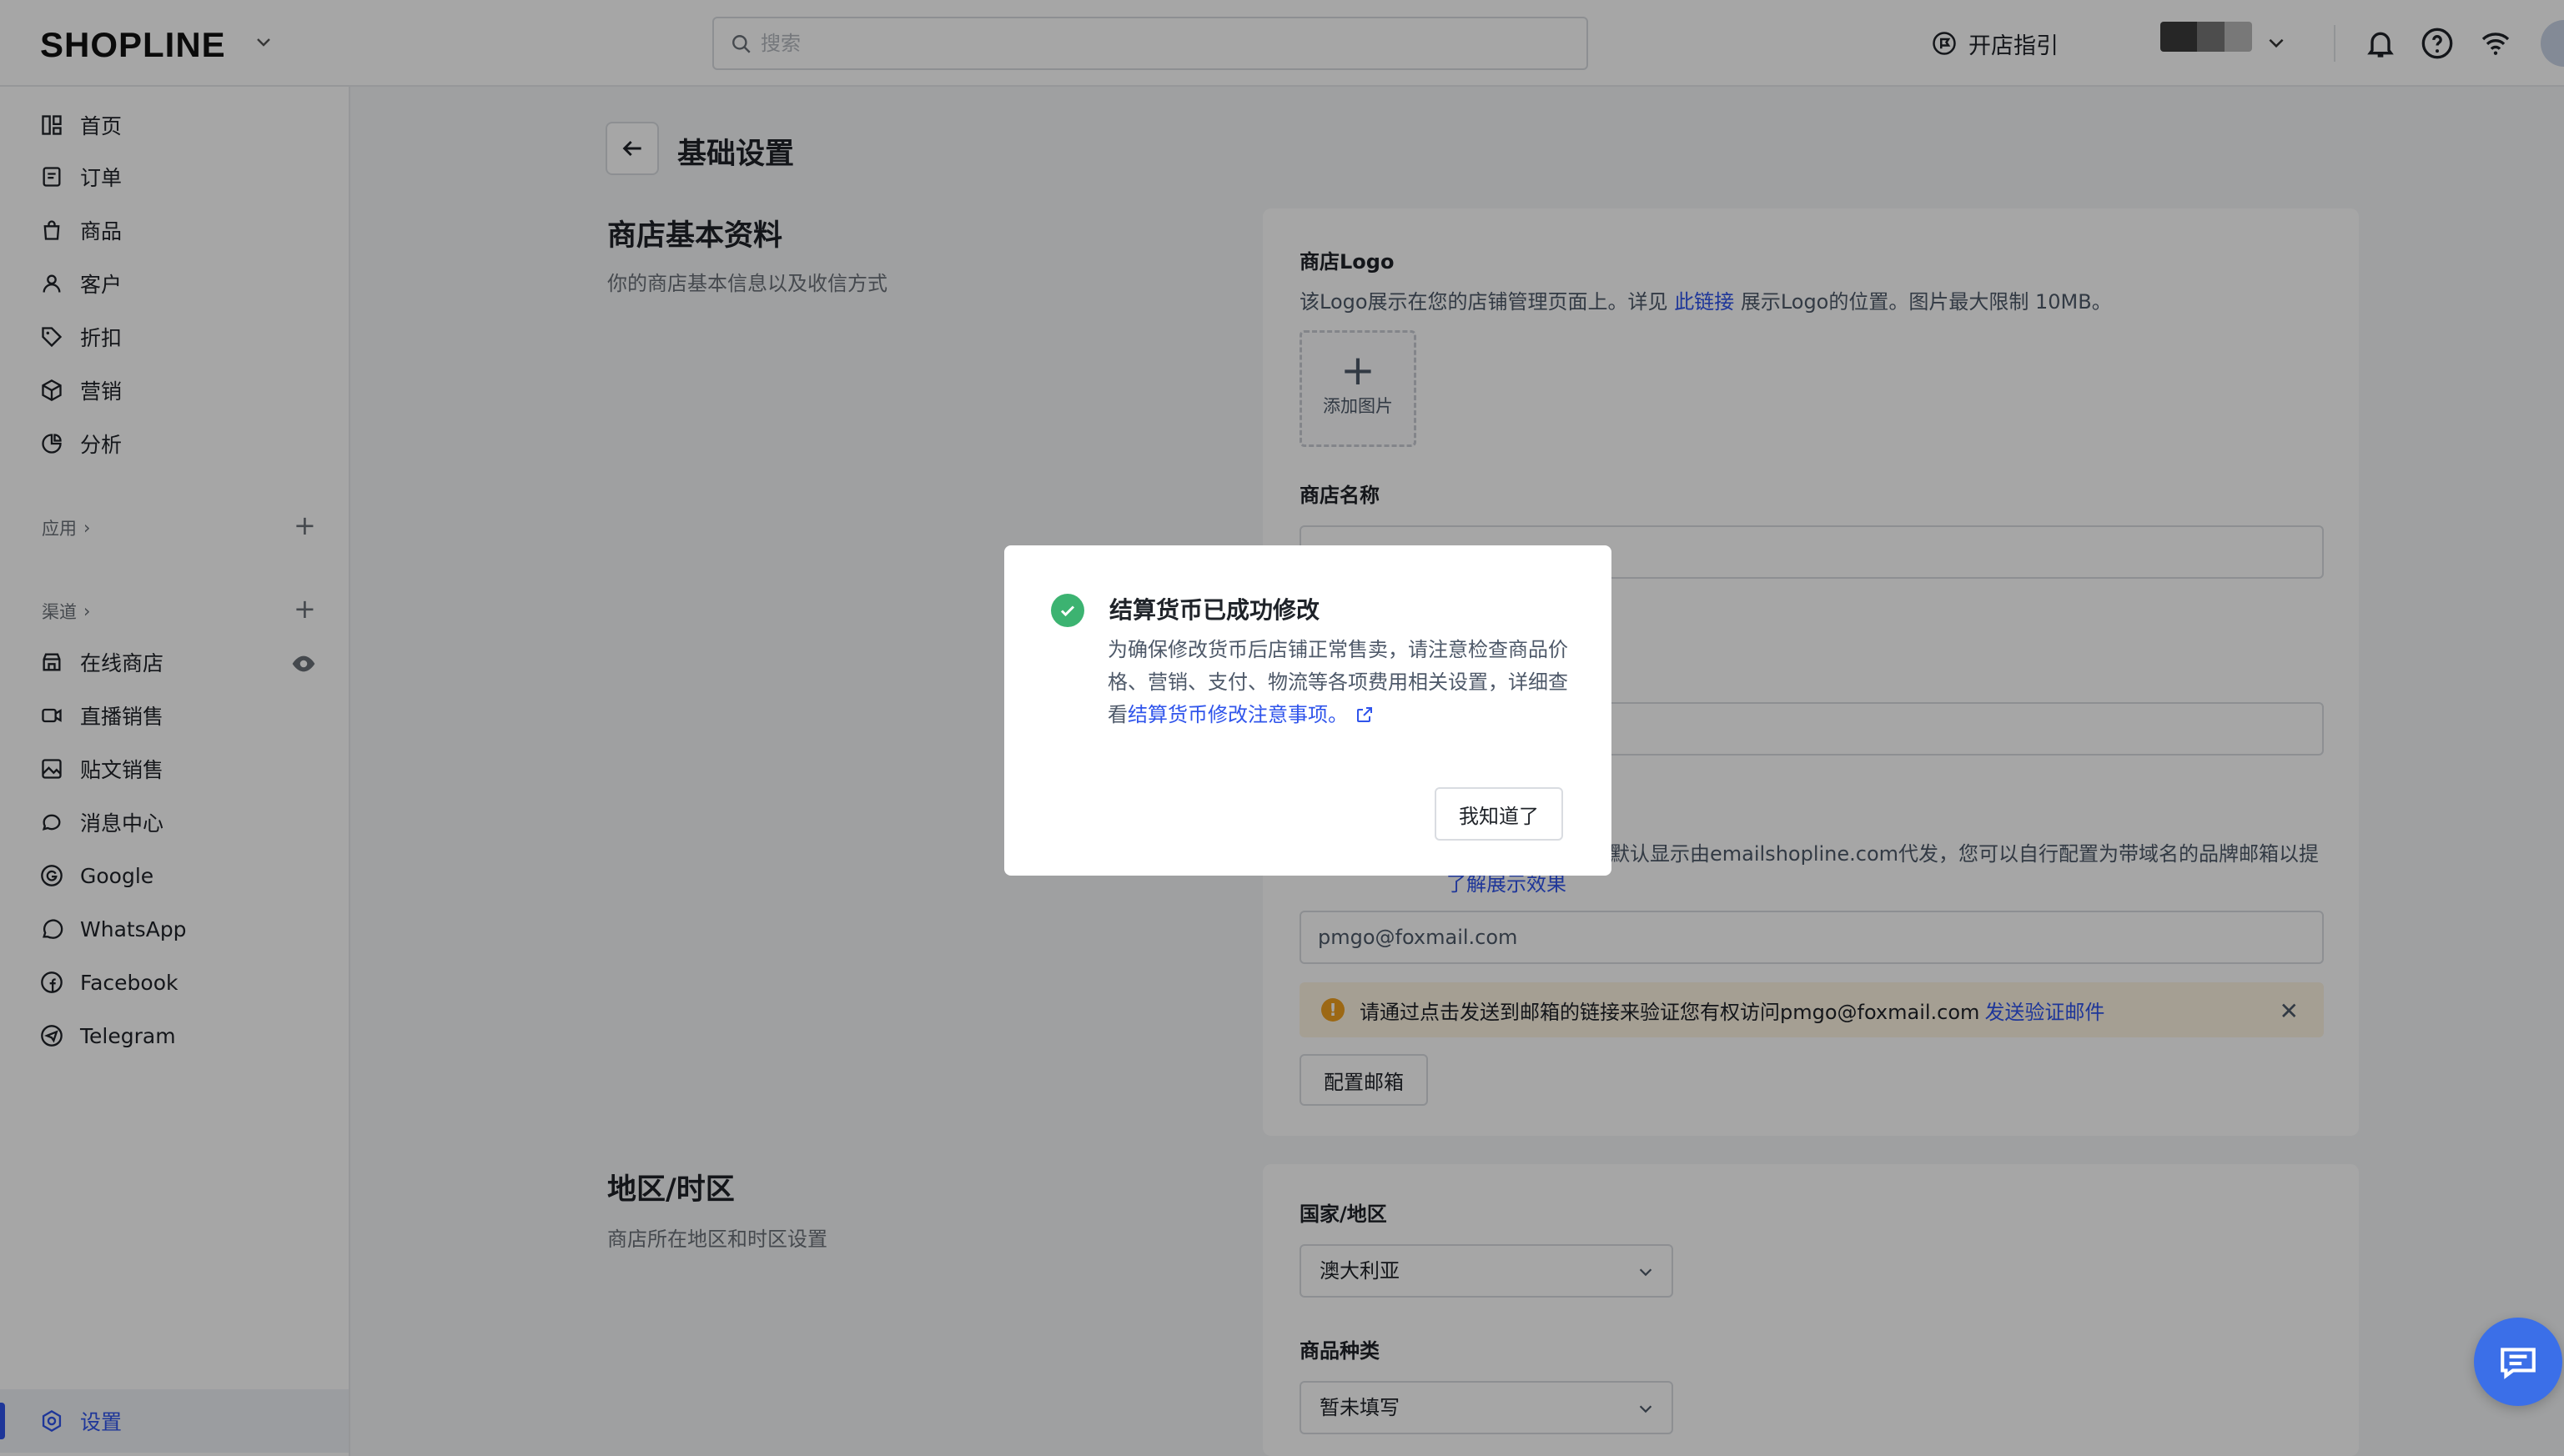 The image size is (2564, 1456). I want to click on chat-support-button, so click(2518, 1362).